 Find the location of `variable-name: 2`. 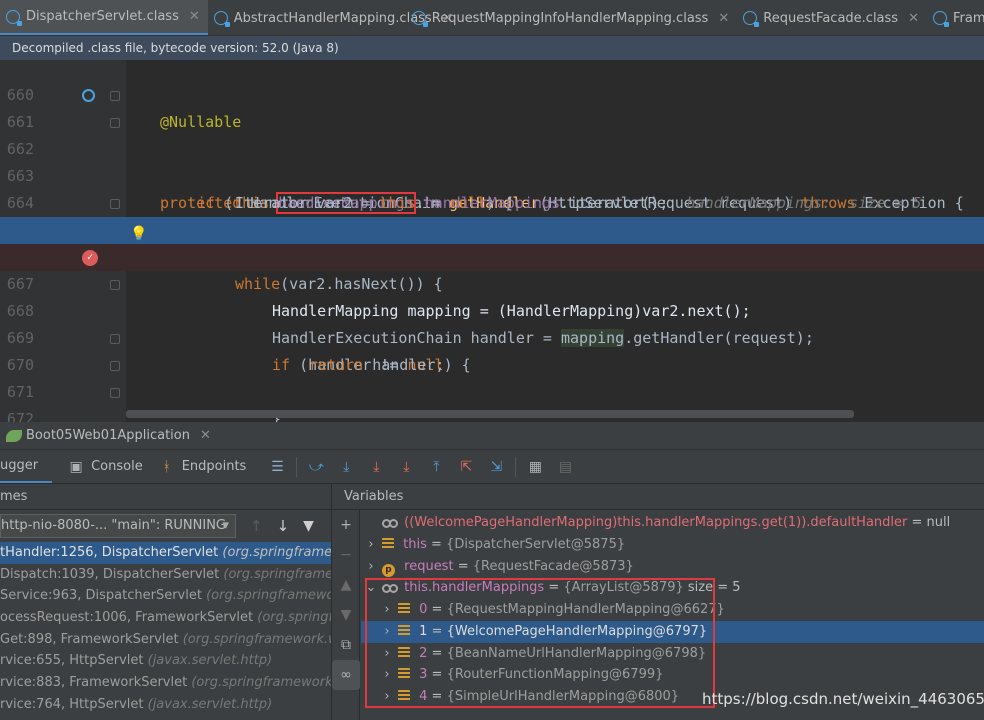

variable-name: 2 is located at coordinates (423, 653).